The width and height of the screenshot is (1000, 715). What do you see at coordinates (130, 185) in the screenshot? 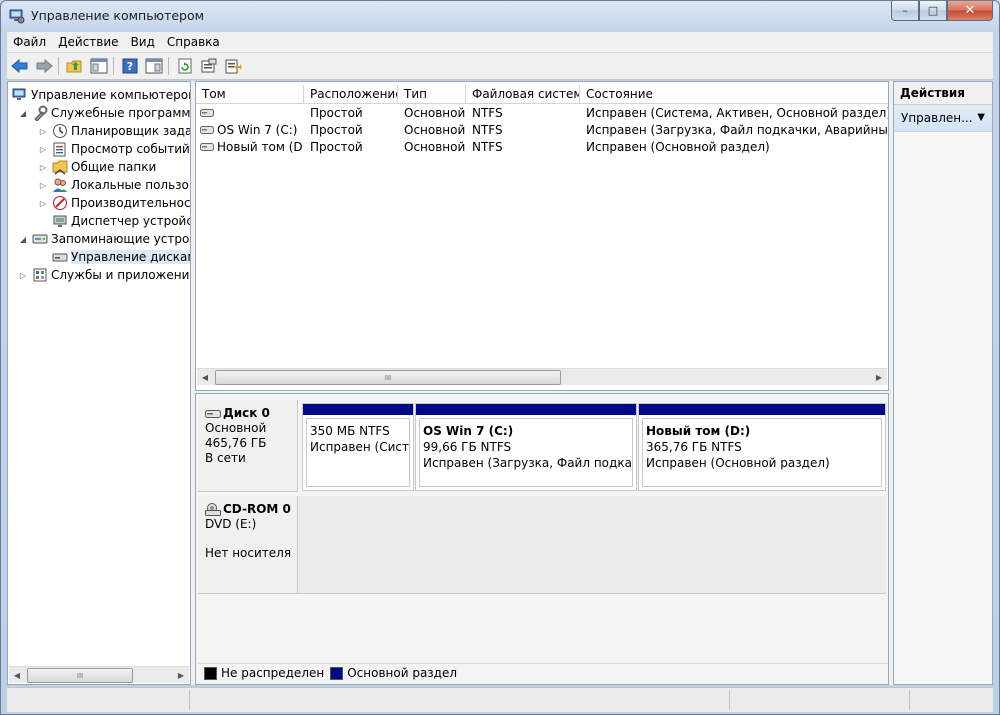
I see `tree-item-label: Локальные пользовате` at bounding box center [130, 185].